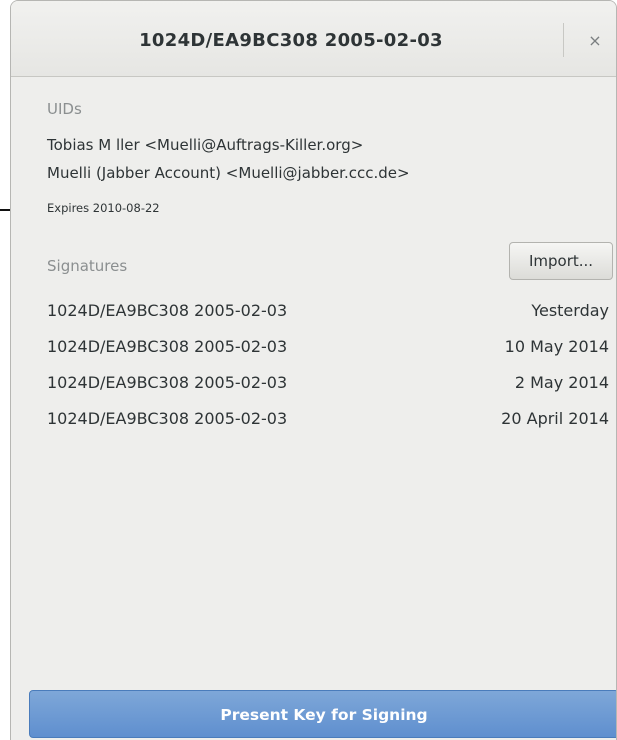  Describe the element at coordinates (103, 208) in the screenshot. I see `expiry-date: Expires 2010-08-22` at that location.